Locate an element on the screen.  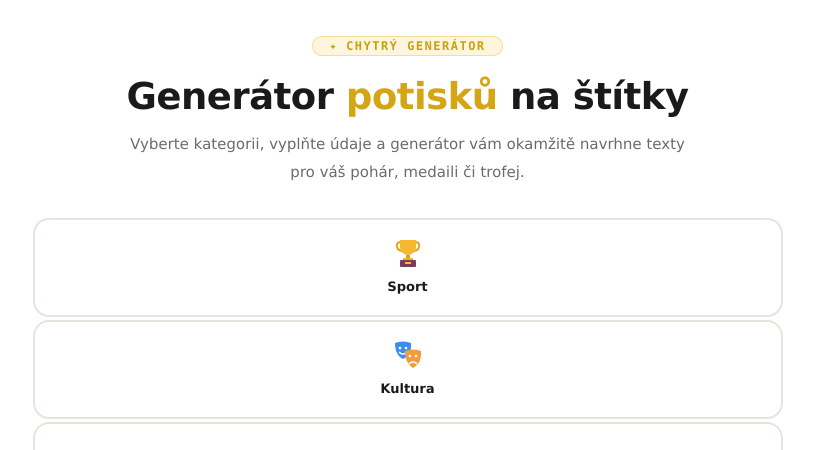
subtitle: Vyberte kategorii, vyplňte údaje a generátor vám okamžitě navrhne texty pro váš pohár, medaili či trofej. is located at coordinates (407, 158).